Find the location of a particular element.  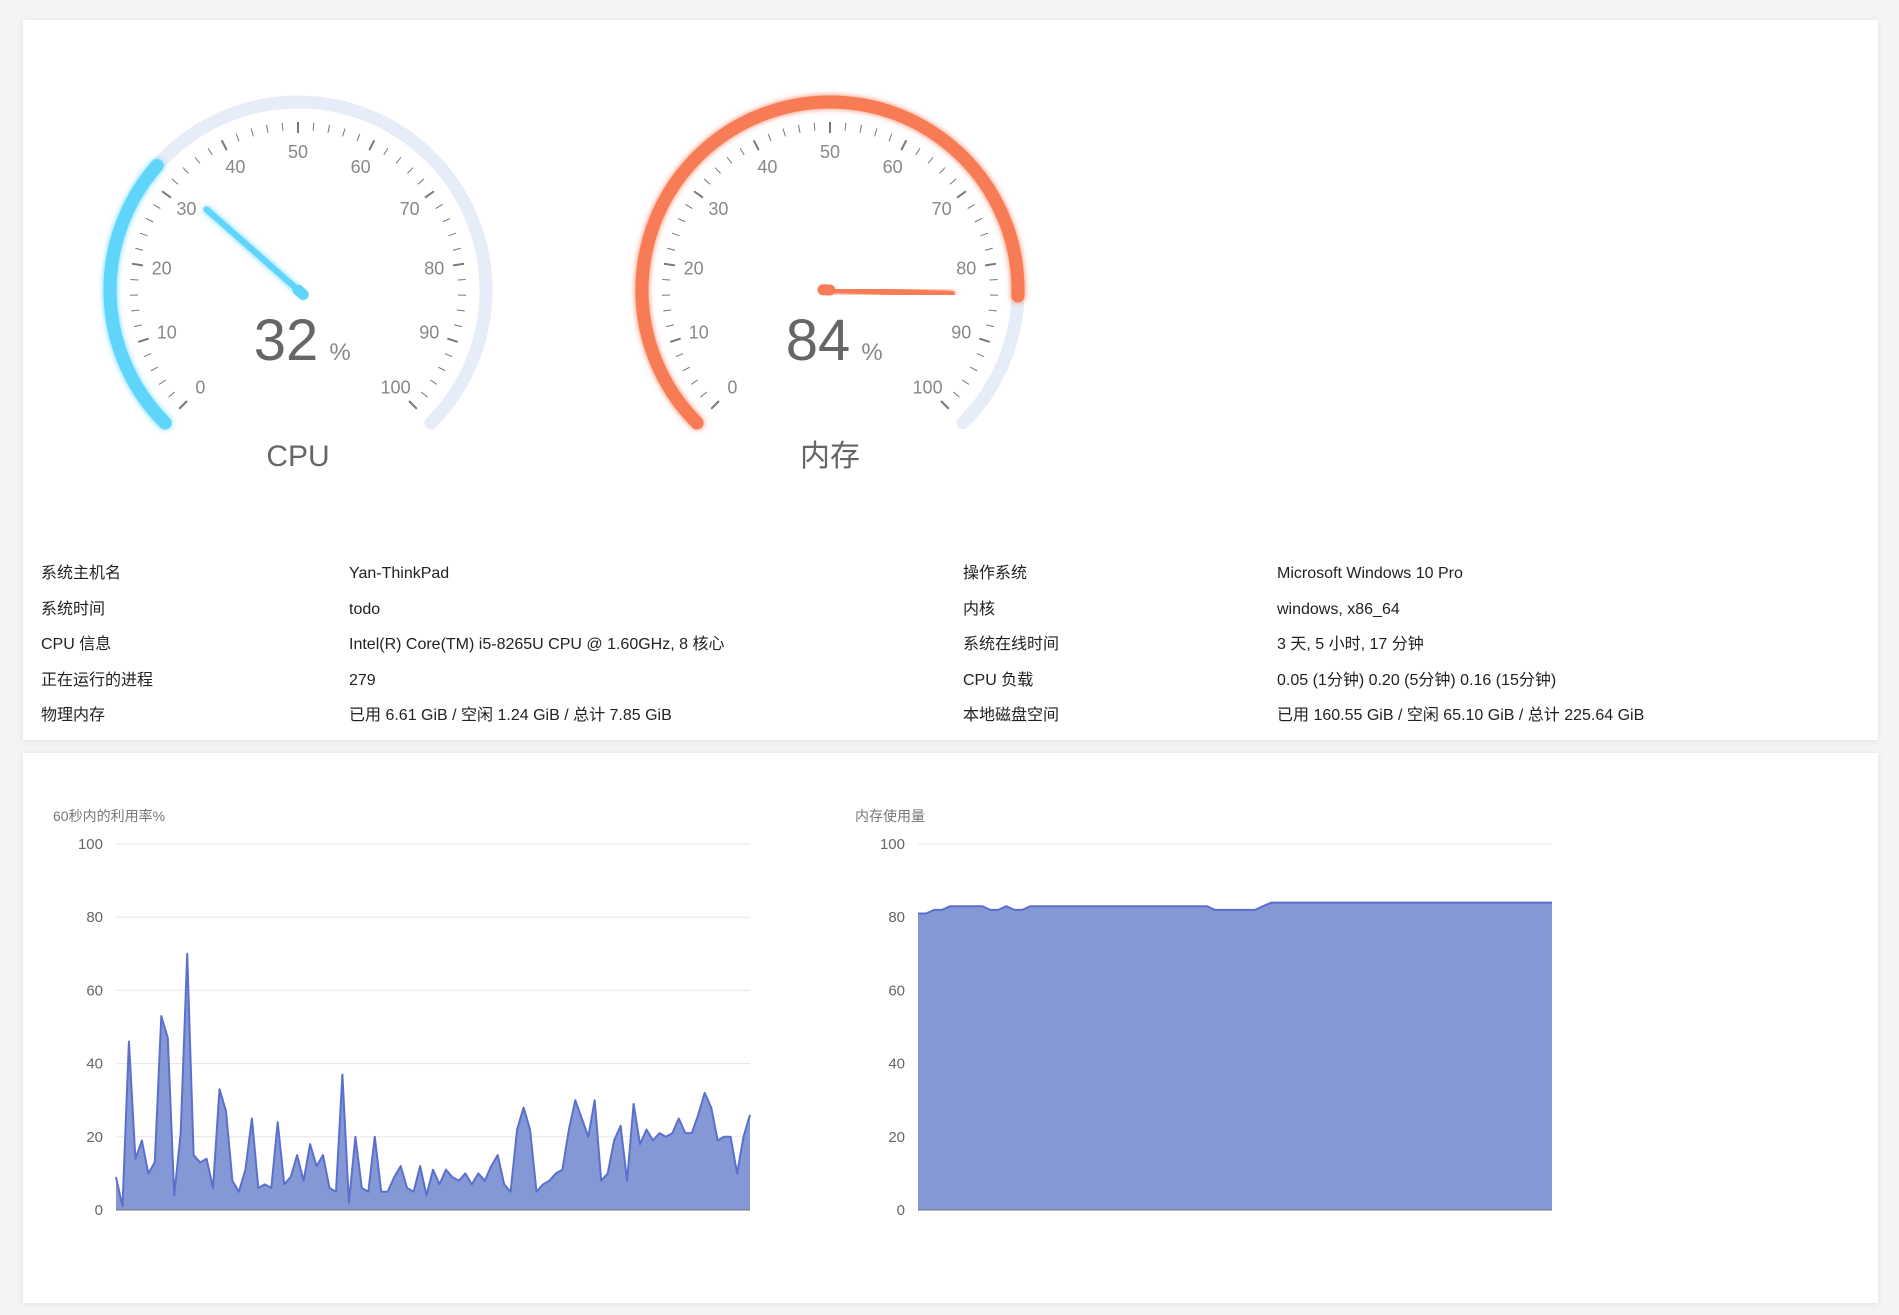

gauge-tick-label: 40 is located at coordinates (767, 167).